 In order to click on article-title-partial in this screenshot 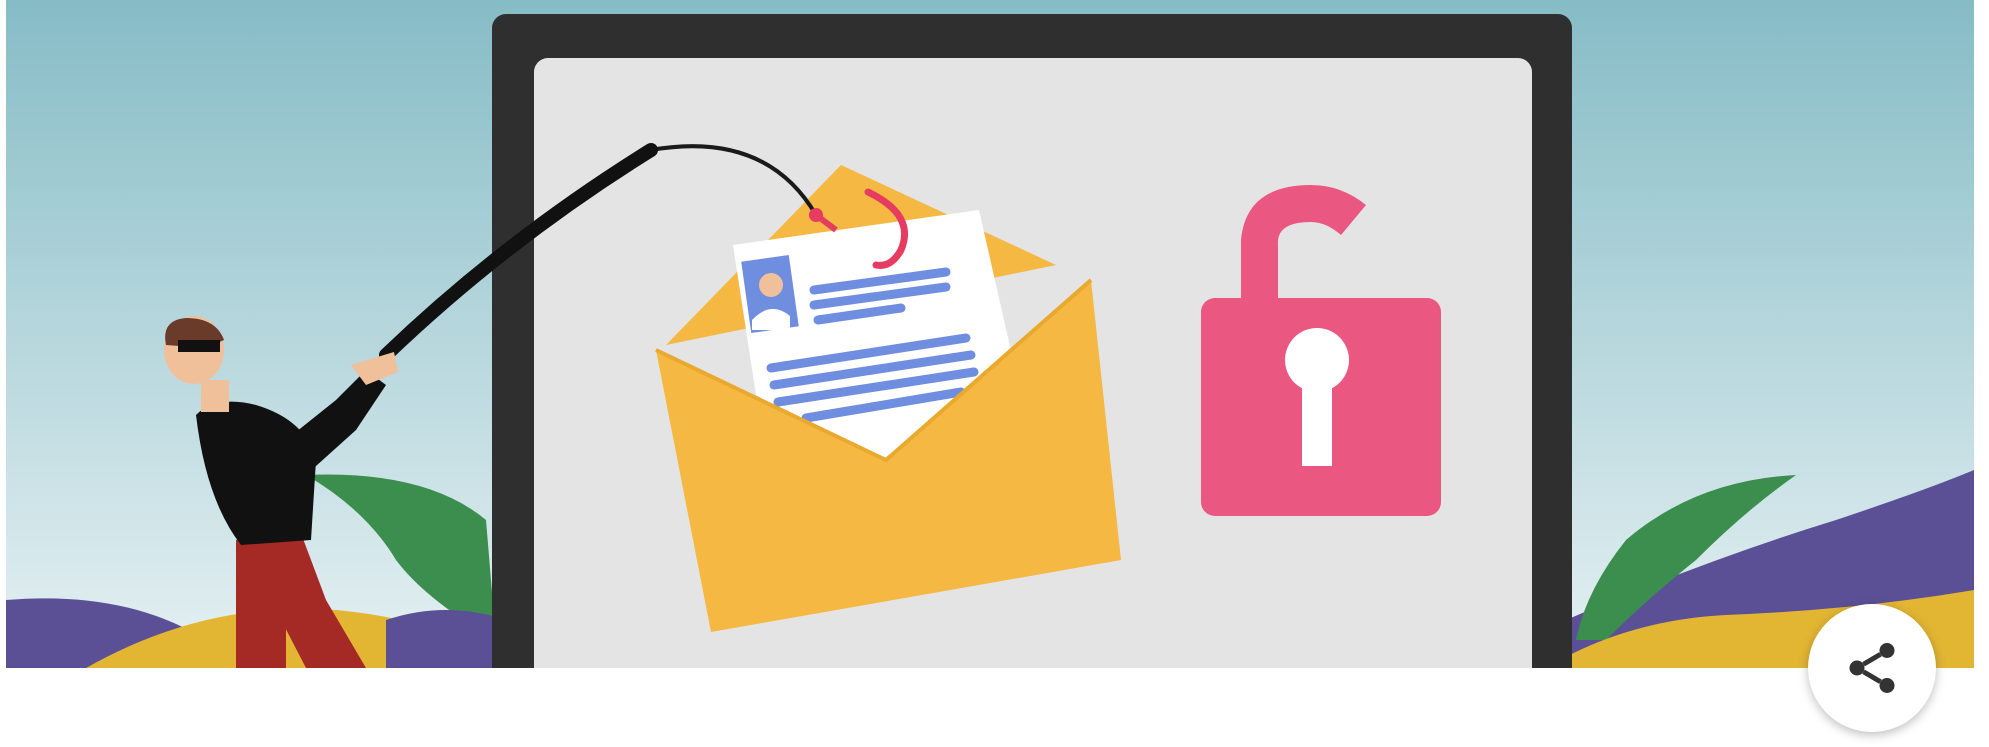, I will do `click(1000, 734)`.